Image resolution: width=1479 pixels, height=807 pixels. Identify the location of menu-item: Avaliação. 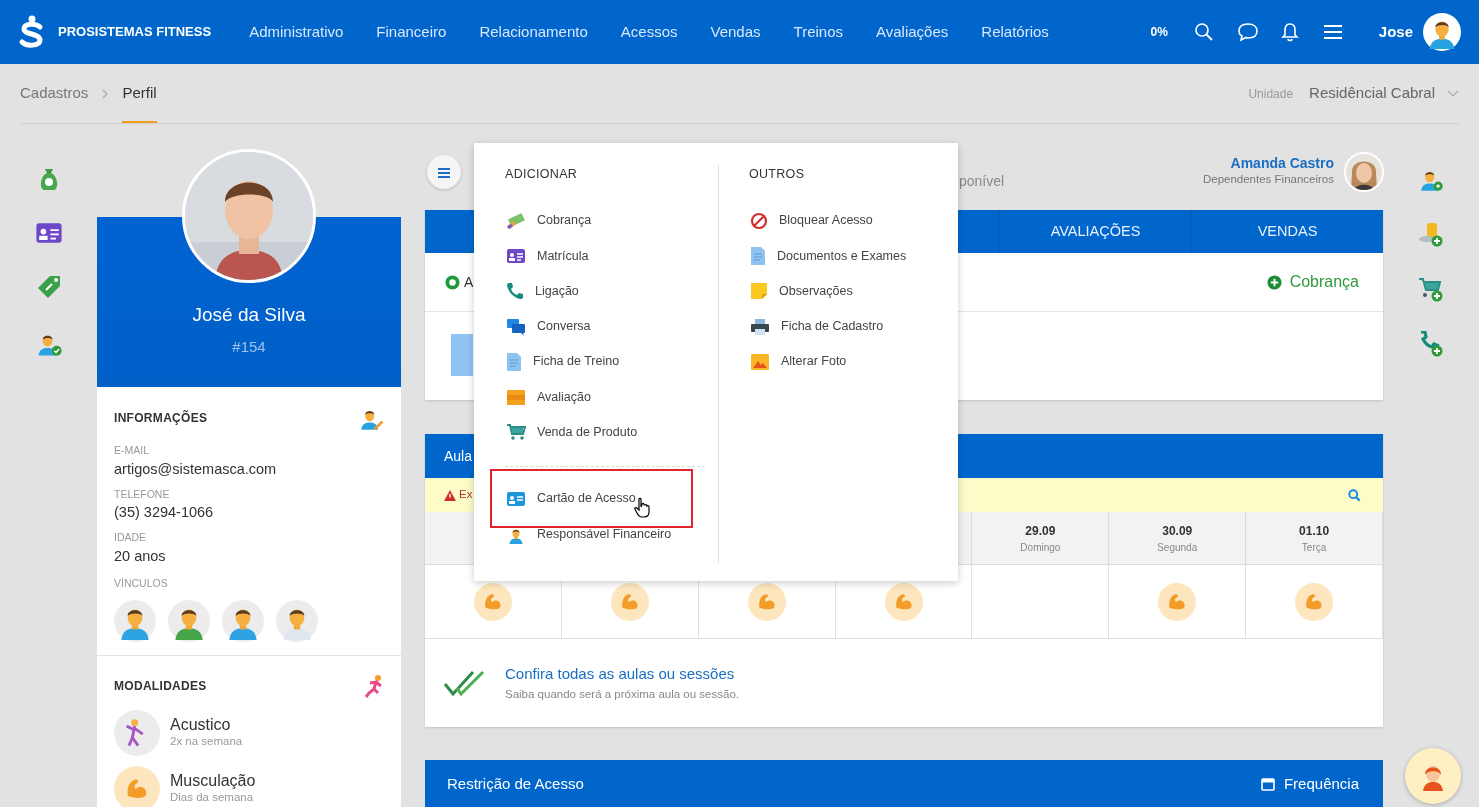
(611, 397).